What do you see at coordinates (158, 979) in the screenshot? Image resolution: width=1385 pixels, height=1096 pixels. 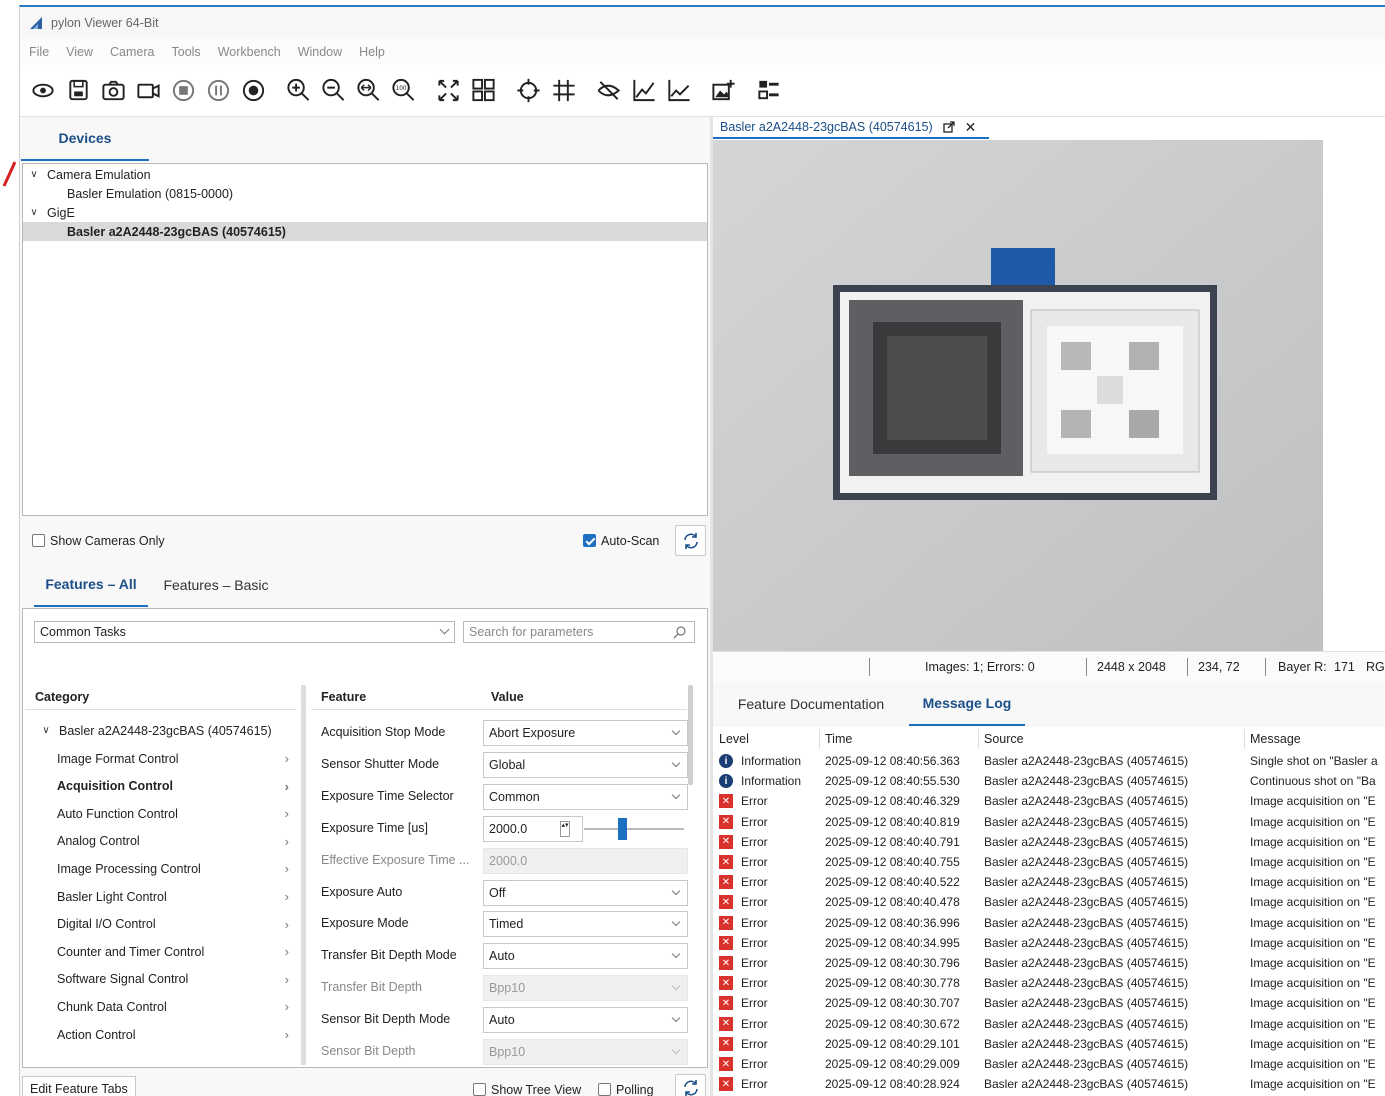 I see `category-item: Software Signal Control ›` at bounding box center [158, 979].